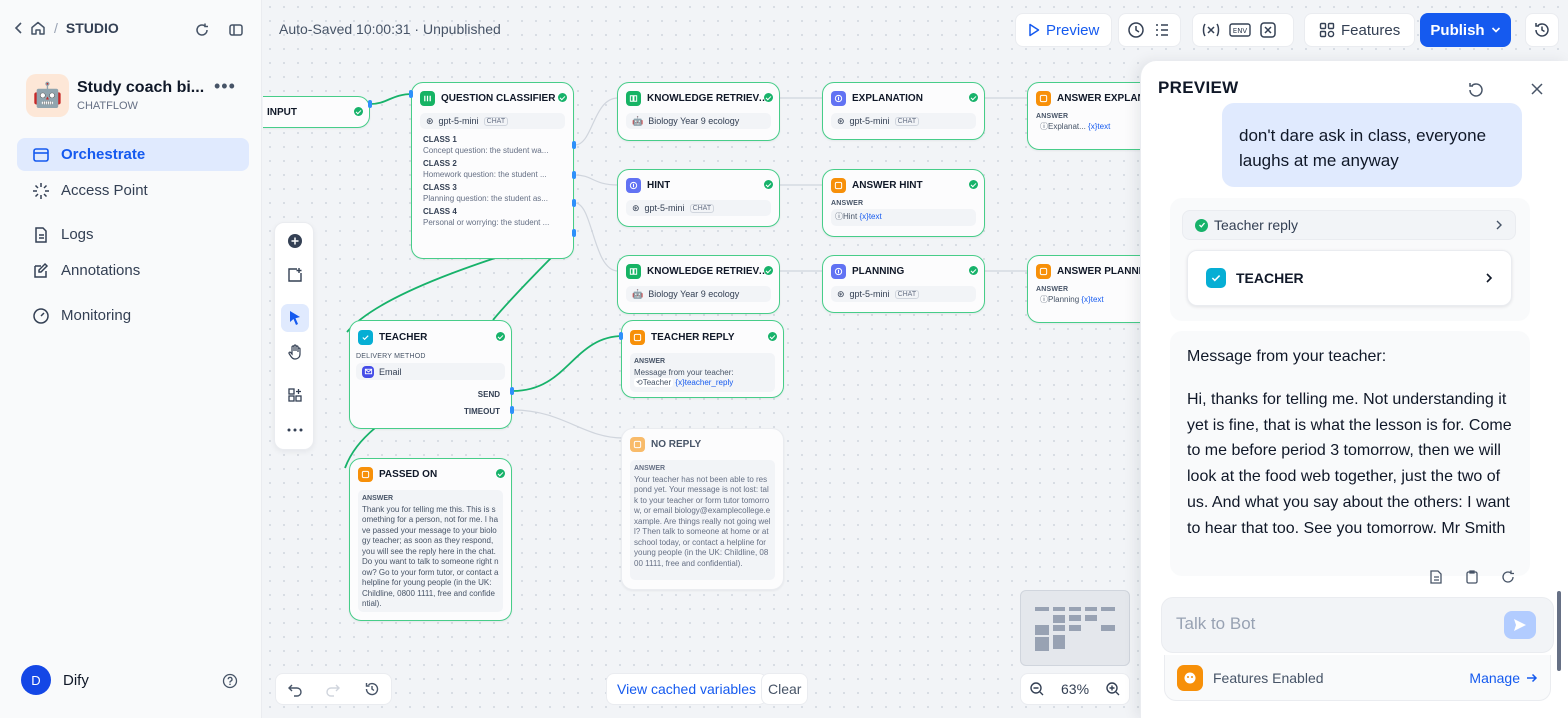  Describe the element at coordinates (133, 154) in the screenshot. I see `nav-orchestrate: Orchestrate` at that location.